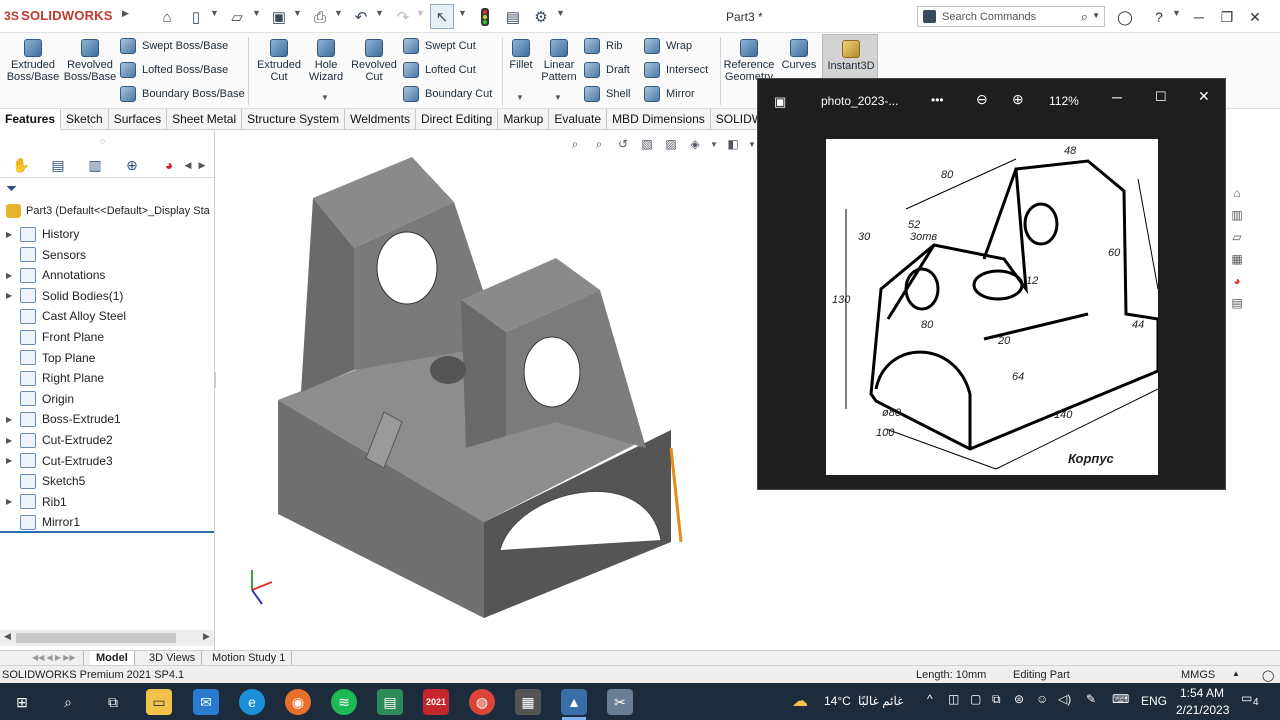 This screenshot has height=720, width=1280. I want to click on tree-item: Right Plane, so click(55, 378).